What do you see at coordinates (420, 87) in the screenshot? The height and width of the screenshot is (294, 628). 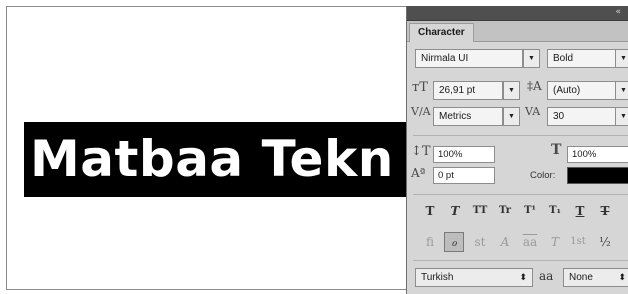 I see `font-size-icon: ᴛT` at bounding box center [420, 87].